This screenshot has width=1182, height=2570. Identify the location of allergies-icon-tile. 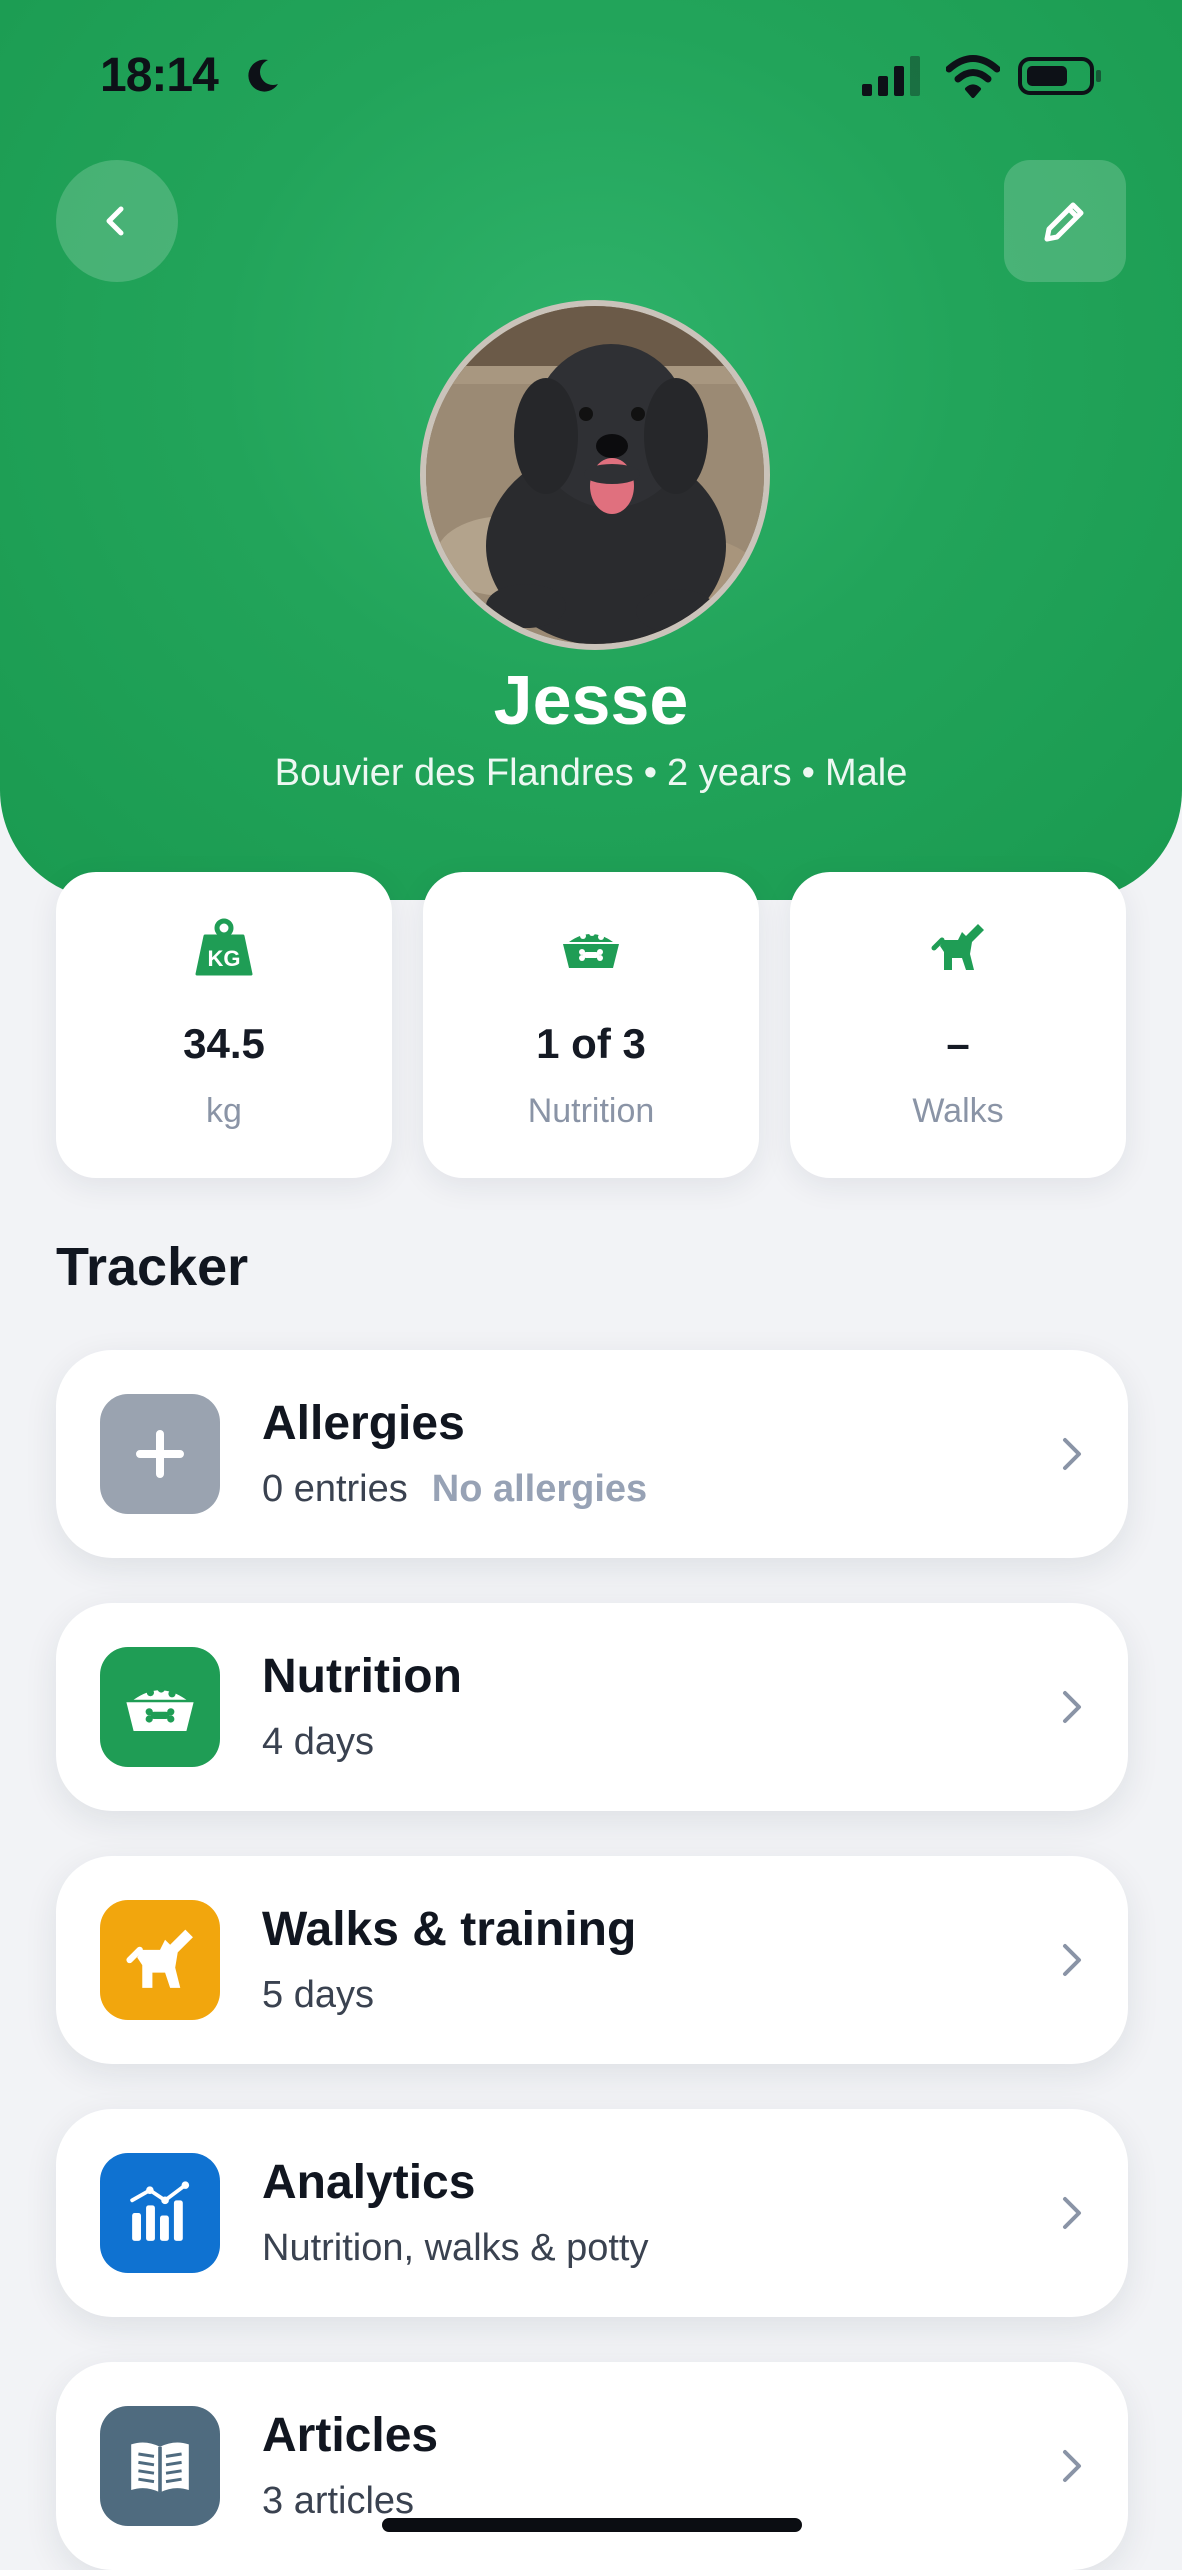
(160, 1454).